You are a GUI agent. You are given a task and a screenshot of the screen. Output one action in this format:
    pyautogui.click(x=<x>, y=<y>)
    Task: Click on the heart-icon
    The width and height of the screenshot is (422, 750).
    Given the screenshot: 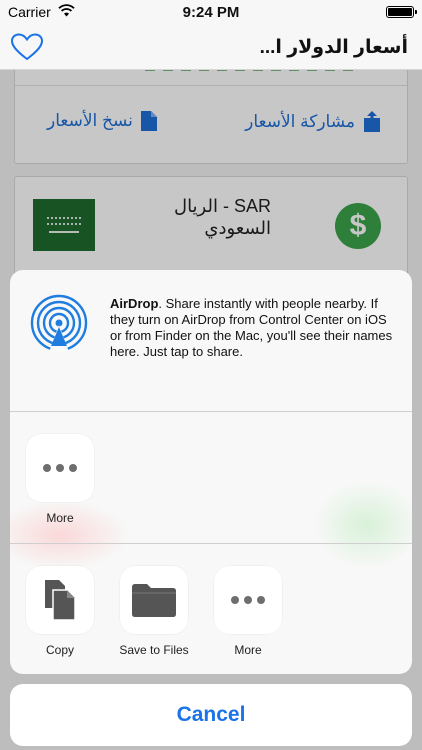 What is the action you would take?
    pyautogui.click(x=27, y=49)
    